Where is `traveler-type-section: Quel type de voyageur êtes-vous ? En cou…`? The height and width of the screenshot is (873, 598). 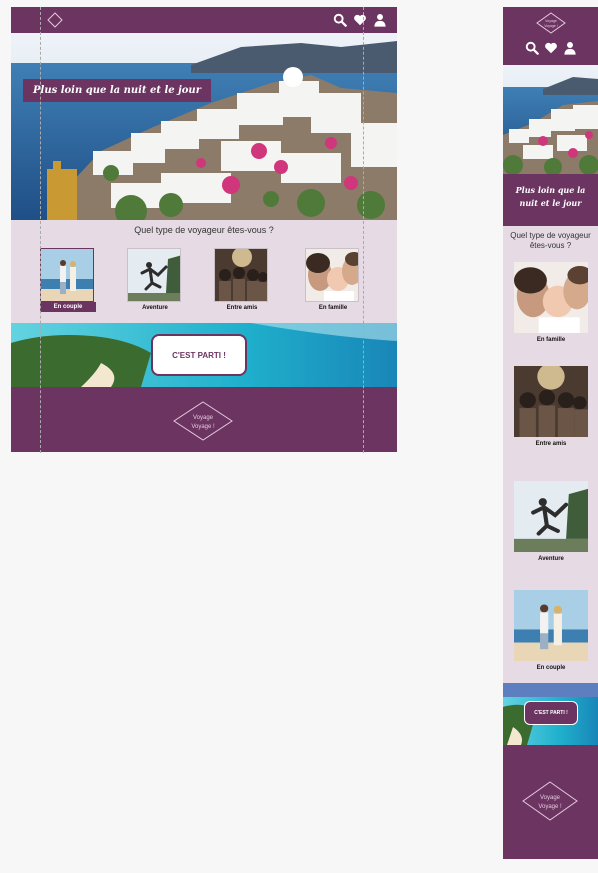 traveler-type-section: Quel type de voyageur êtes-vous ? En cou… is located at coordinates (204, 271).